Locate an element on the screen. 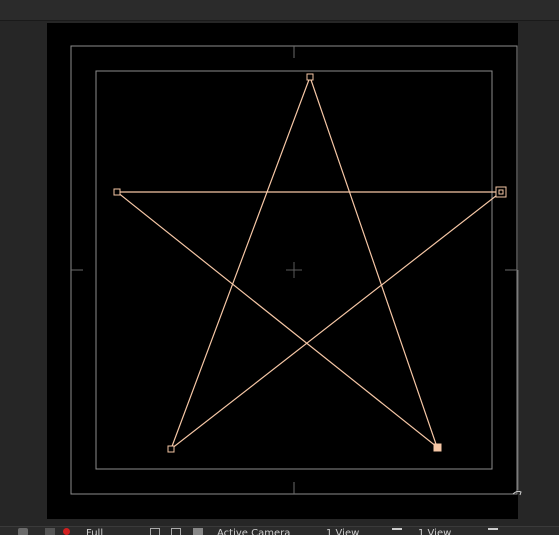 This screenshot has height=535, width=559. vertex-handle-bottom-right is located at coordinates (437, 447).